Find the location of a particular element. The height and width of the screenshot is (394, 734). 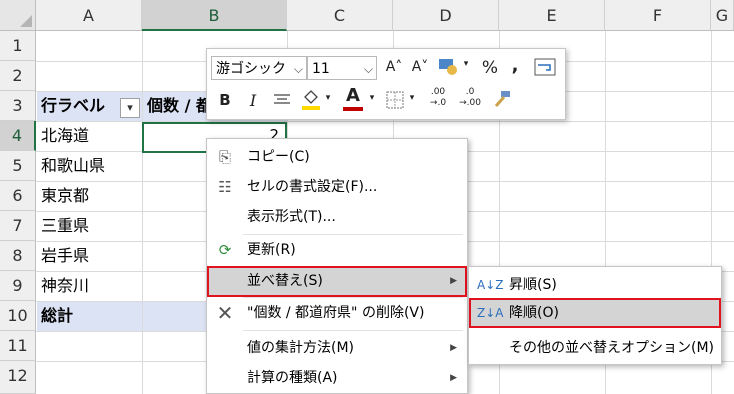

column-header-f: F is located at coordinates (658, 15).